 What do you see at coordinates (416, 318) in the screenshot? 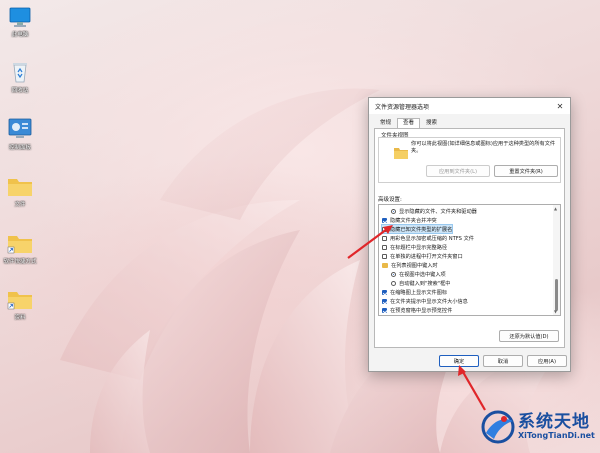
I see `annotation-overlay` at bounding box center [416, 318].